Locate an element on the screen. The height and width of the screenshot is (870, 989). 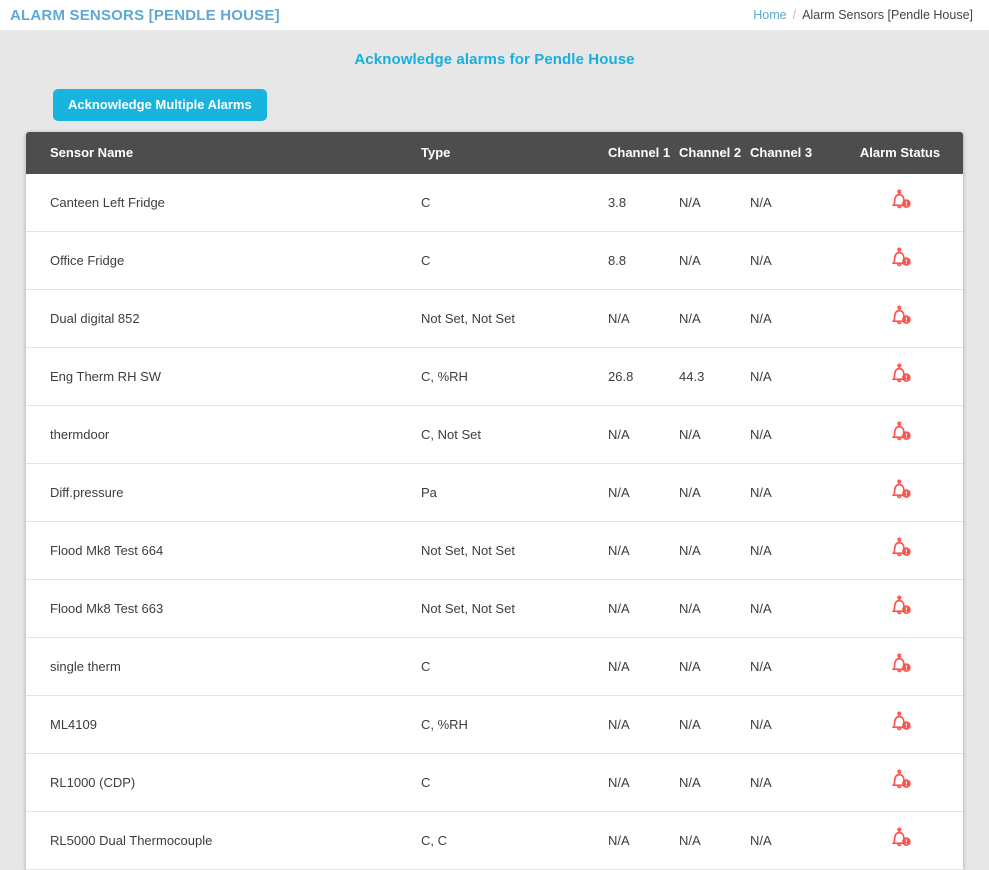
cell-sensor-name: Flood Mk8 Test 664 is located at coordinates (223, 550).